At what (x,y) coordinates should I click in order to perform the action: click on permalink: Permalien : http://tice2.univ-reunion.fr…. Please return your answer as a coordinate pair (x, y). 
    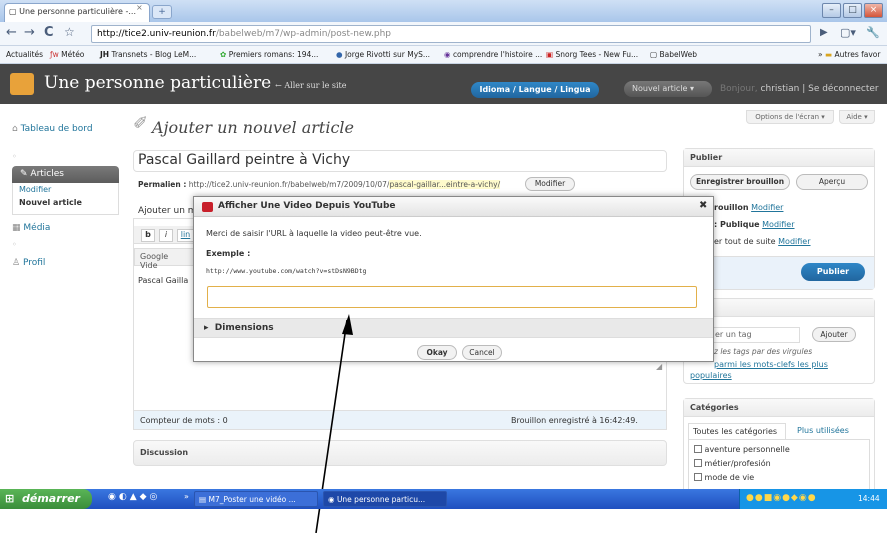
    Looking at the image, I should click on (319, 184).